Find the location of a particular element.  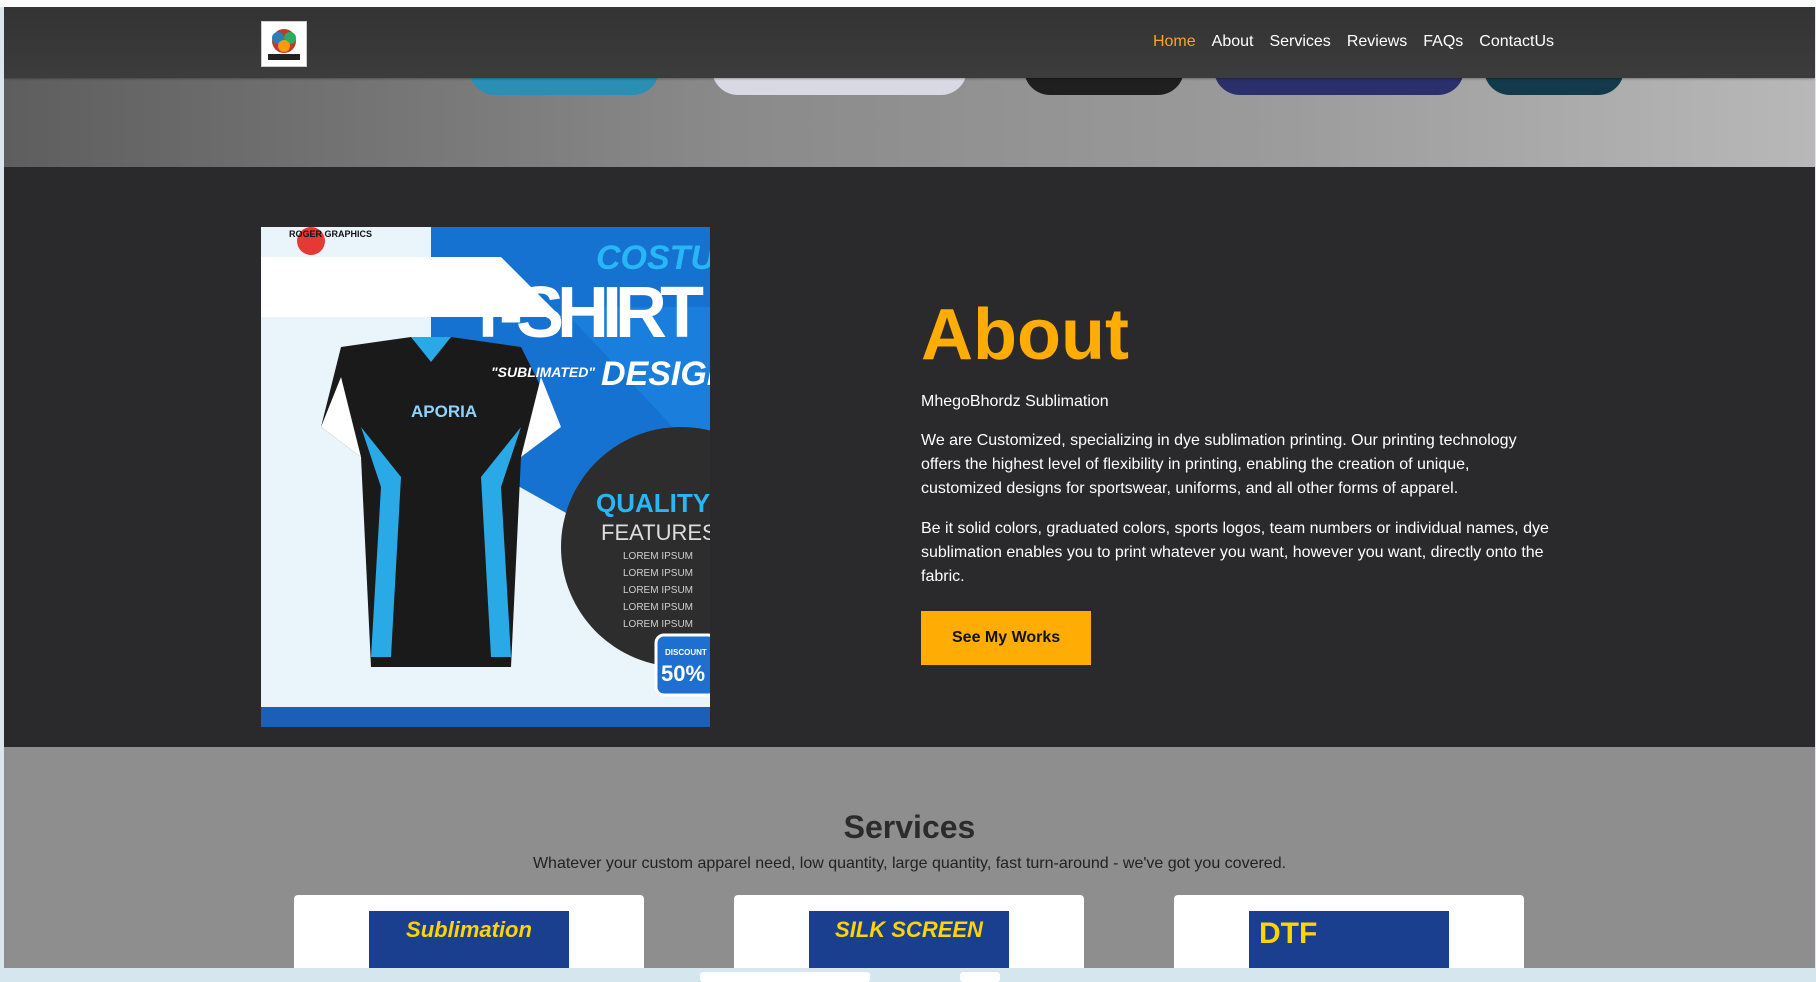

nav-contactus: ContactUs is located at coordinates (1516, 42).